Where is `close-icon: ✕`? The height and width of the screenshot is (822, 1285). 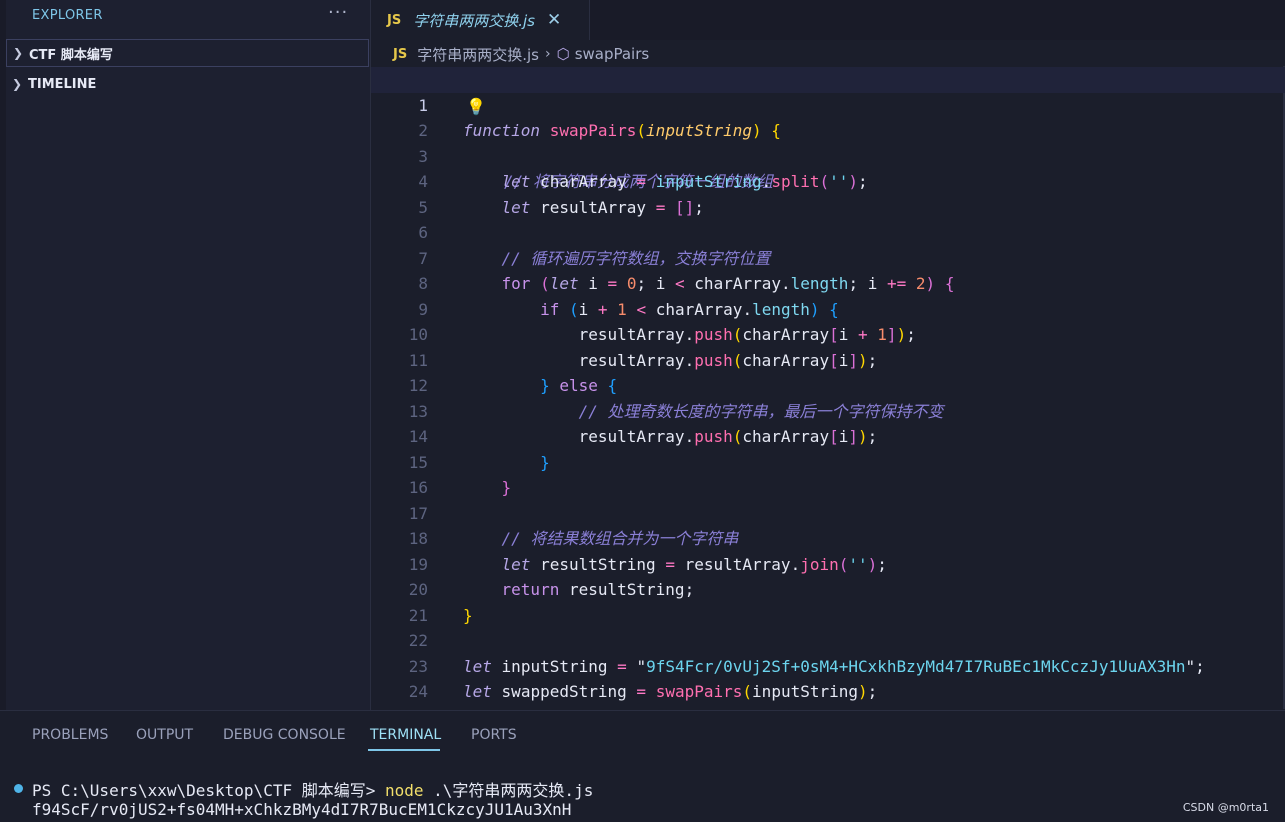
close-icon: ✕ is located at coordinates (554, 20).